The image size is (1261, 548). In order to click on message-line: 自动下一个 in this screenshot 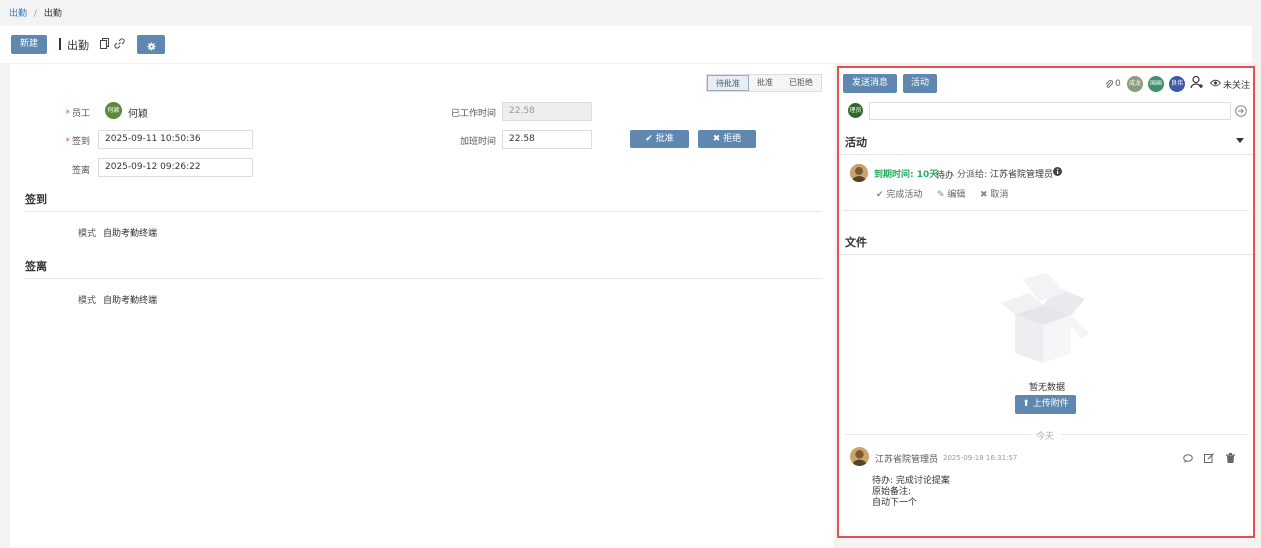, I will do `click(895, 503)`.